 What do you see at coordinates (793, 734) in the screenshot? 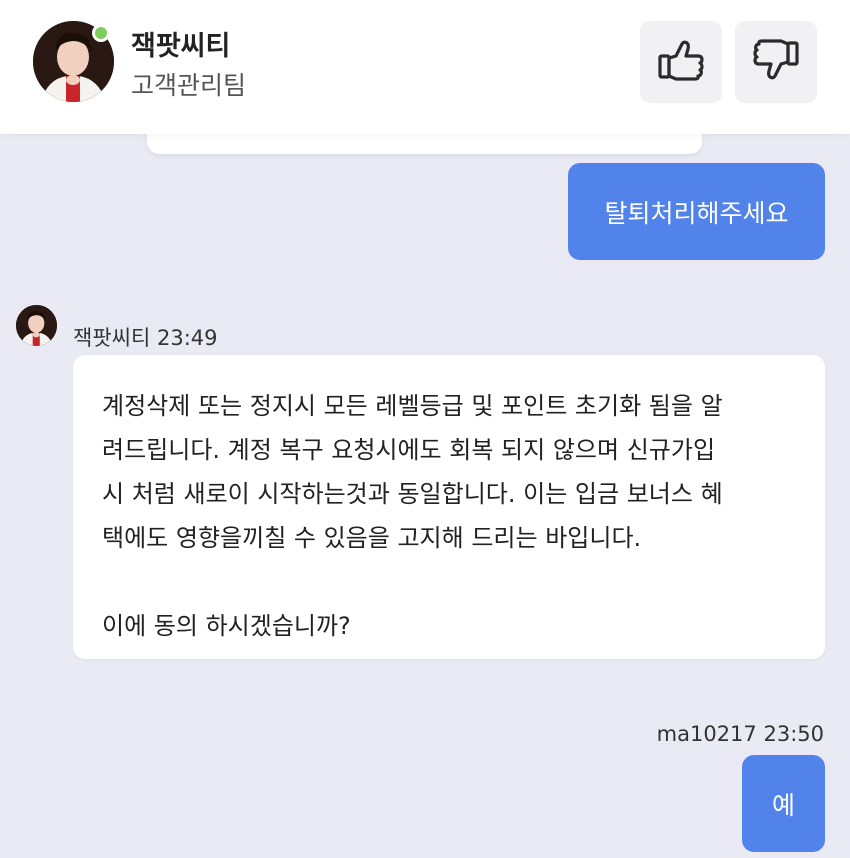
I see `user-message-time: 23:50` at bounding box center [793, 734].